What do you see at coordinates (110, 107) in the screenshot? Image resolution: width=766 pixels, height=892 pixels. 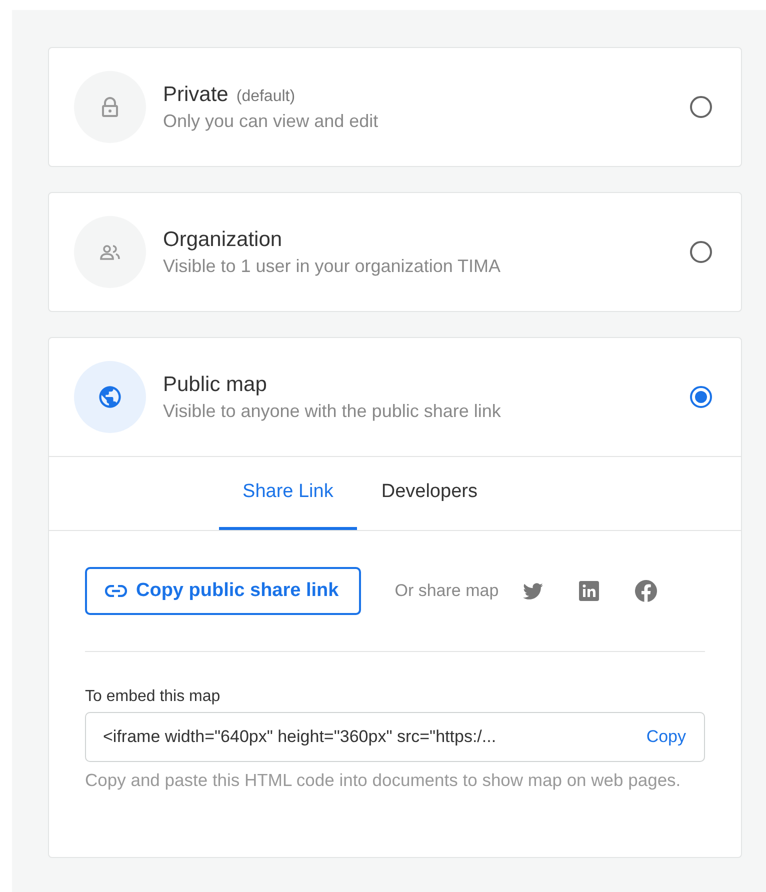 I see `lock-icon` at bounding box center [110, 107].